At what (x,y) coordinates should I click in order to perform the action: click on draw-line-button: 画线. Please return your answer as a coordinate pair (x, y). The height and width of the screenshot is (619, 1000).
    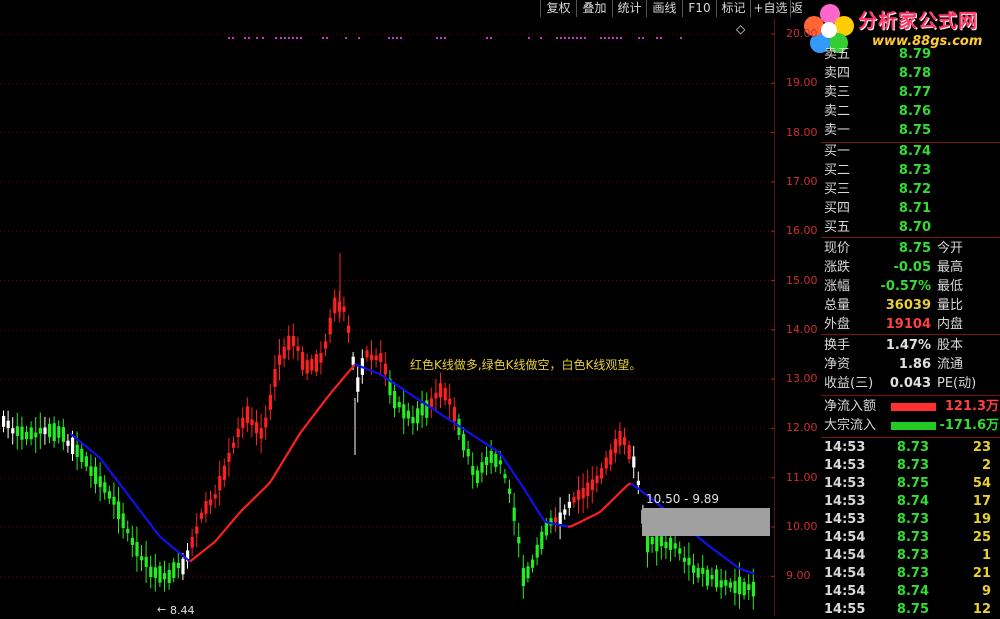
    Looking at the image, I should click on (664, 8).